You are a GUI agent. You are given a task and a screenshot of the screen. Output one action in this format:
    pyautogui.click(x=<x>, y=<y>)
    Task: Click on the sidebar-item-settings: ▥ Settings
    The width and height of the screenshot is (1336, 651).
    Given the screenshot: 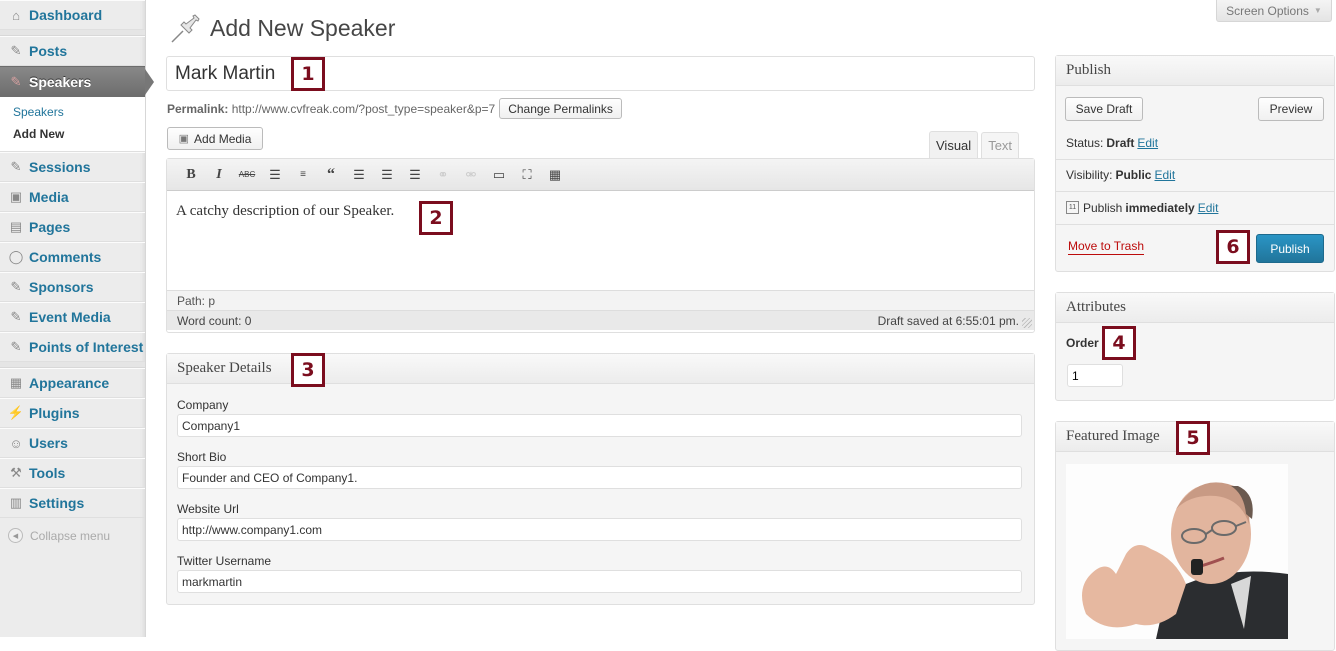 What is the action you would take?
    pyautogui.click(x=72, y=503)
    